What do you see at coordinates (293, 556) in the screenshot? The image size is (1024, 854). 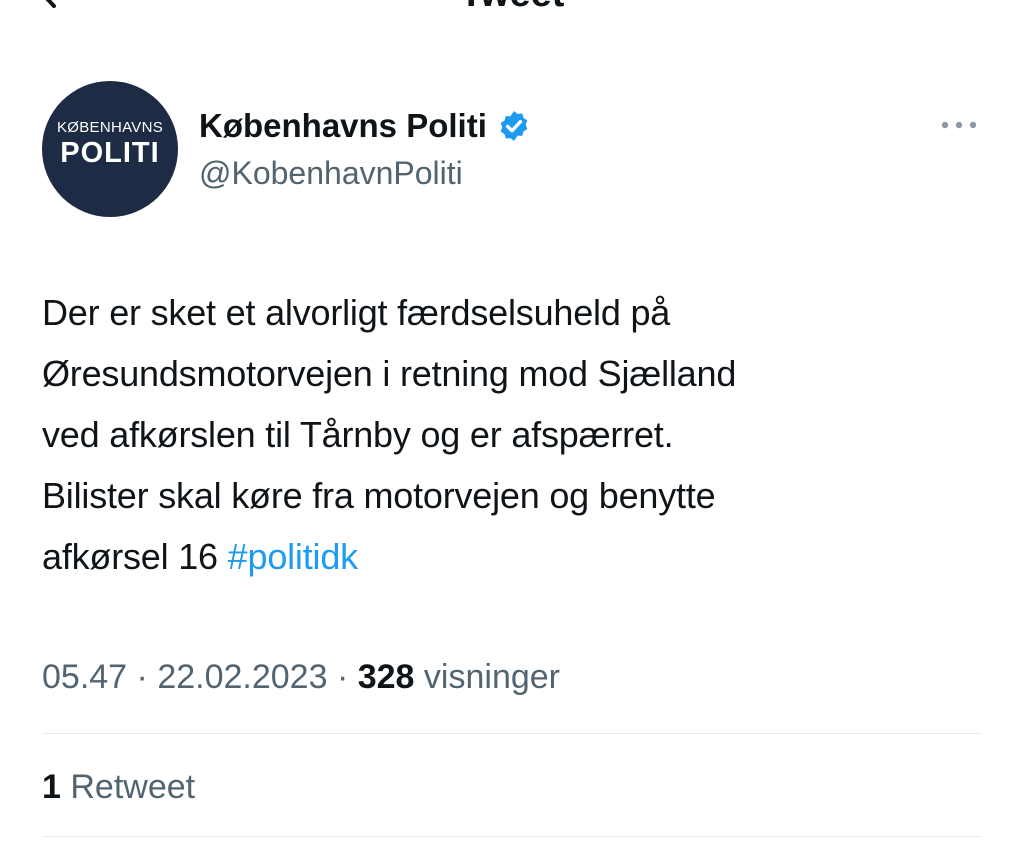 I see `hashtag-link: #politidk` at bounding box center [293, 556].